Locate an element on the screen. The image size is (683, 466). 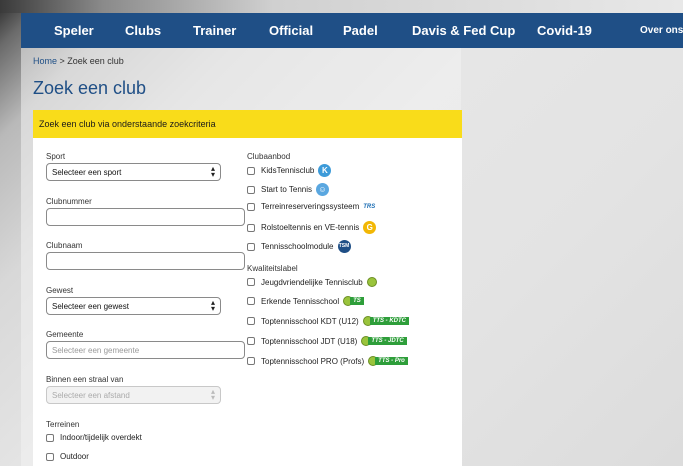
straal-label: Binnen een straal van is located at coordinates (85, 379).